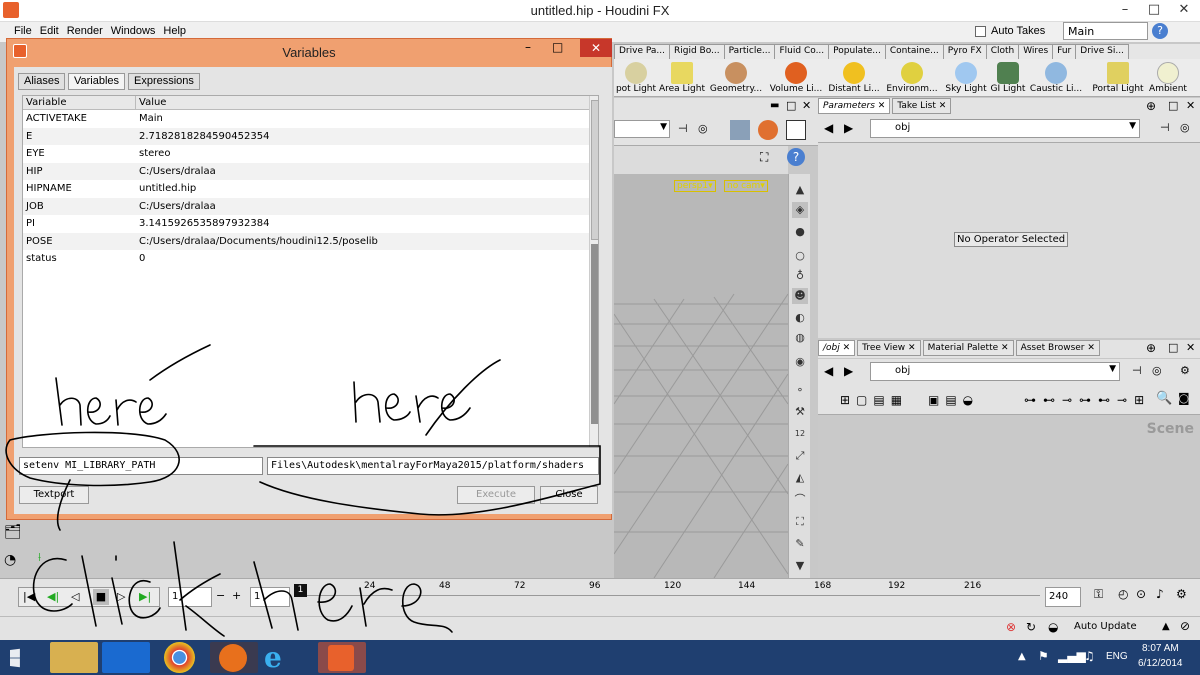  What do you see at coordinates (980, 31) in the screenshot?
I see `auto-takes-checkbox` at bounding box center [980, 31].